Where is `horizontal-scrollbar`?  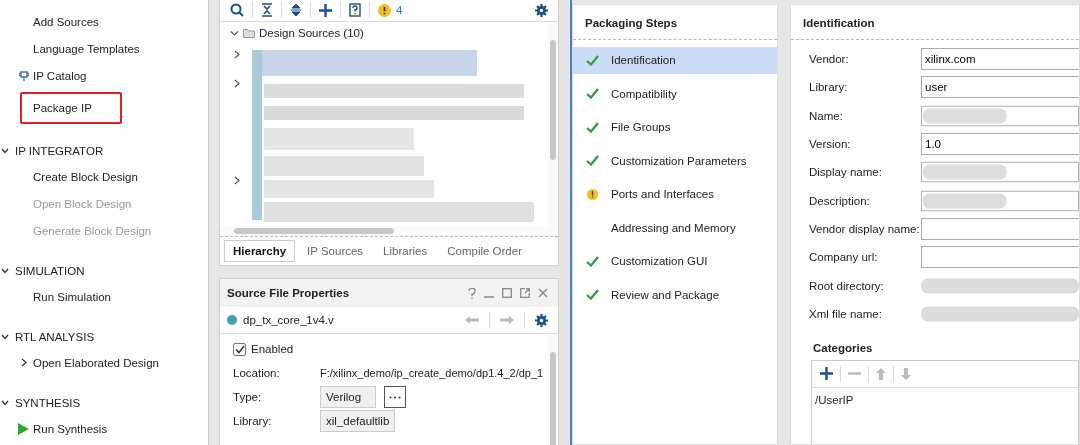
horizontal-scrollbar is located at coordinates (389, 231).